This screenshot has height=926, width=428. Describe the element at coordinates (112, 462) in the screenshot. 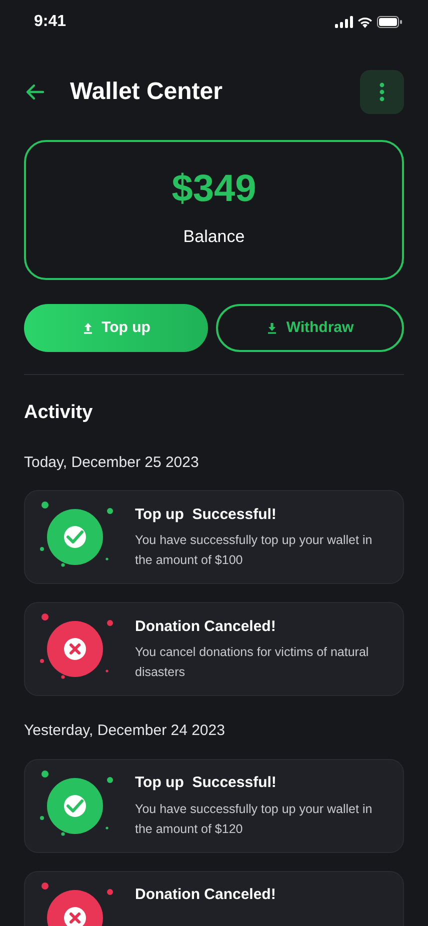

I see `date-heading: Today, December 25 2023` at that location.